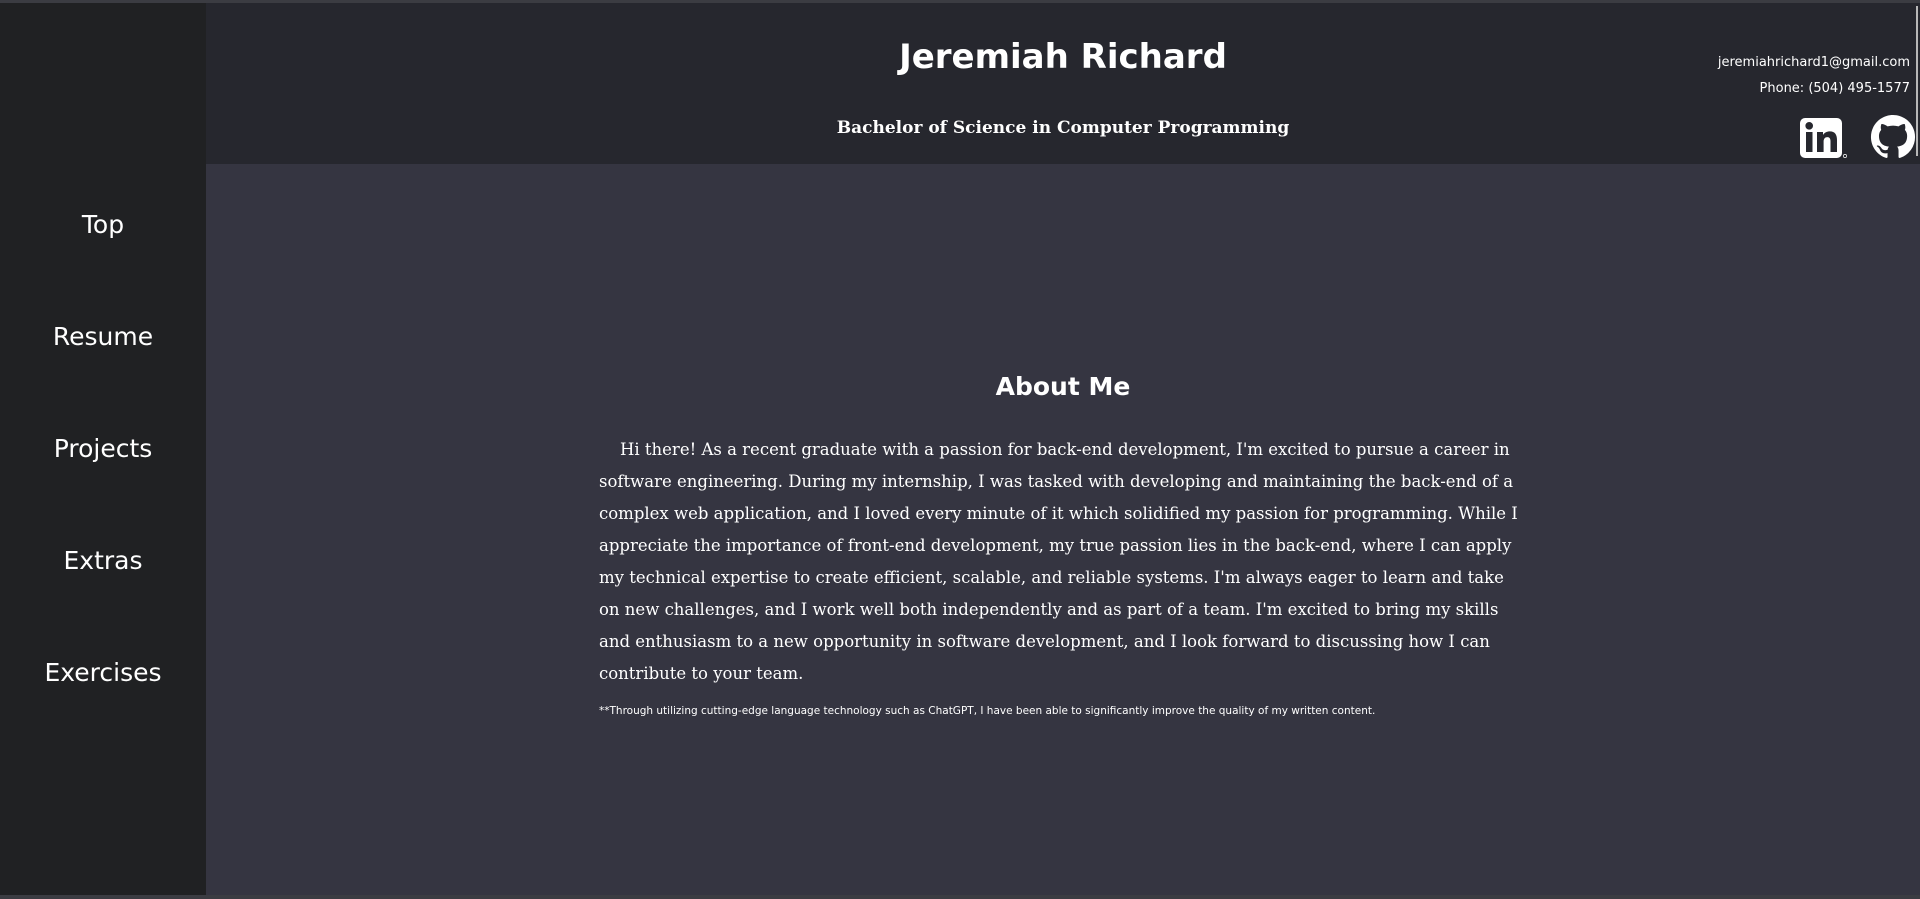  What do you see at coordinates (960, 897) in the screenshot?
I see `window-bottom-border` at bounding box center [960, 897].